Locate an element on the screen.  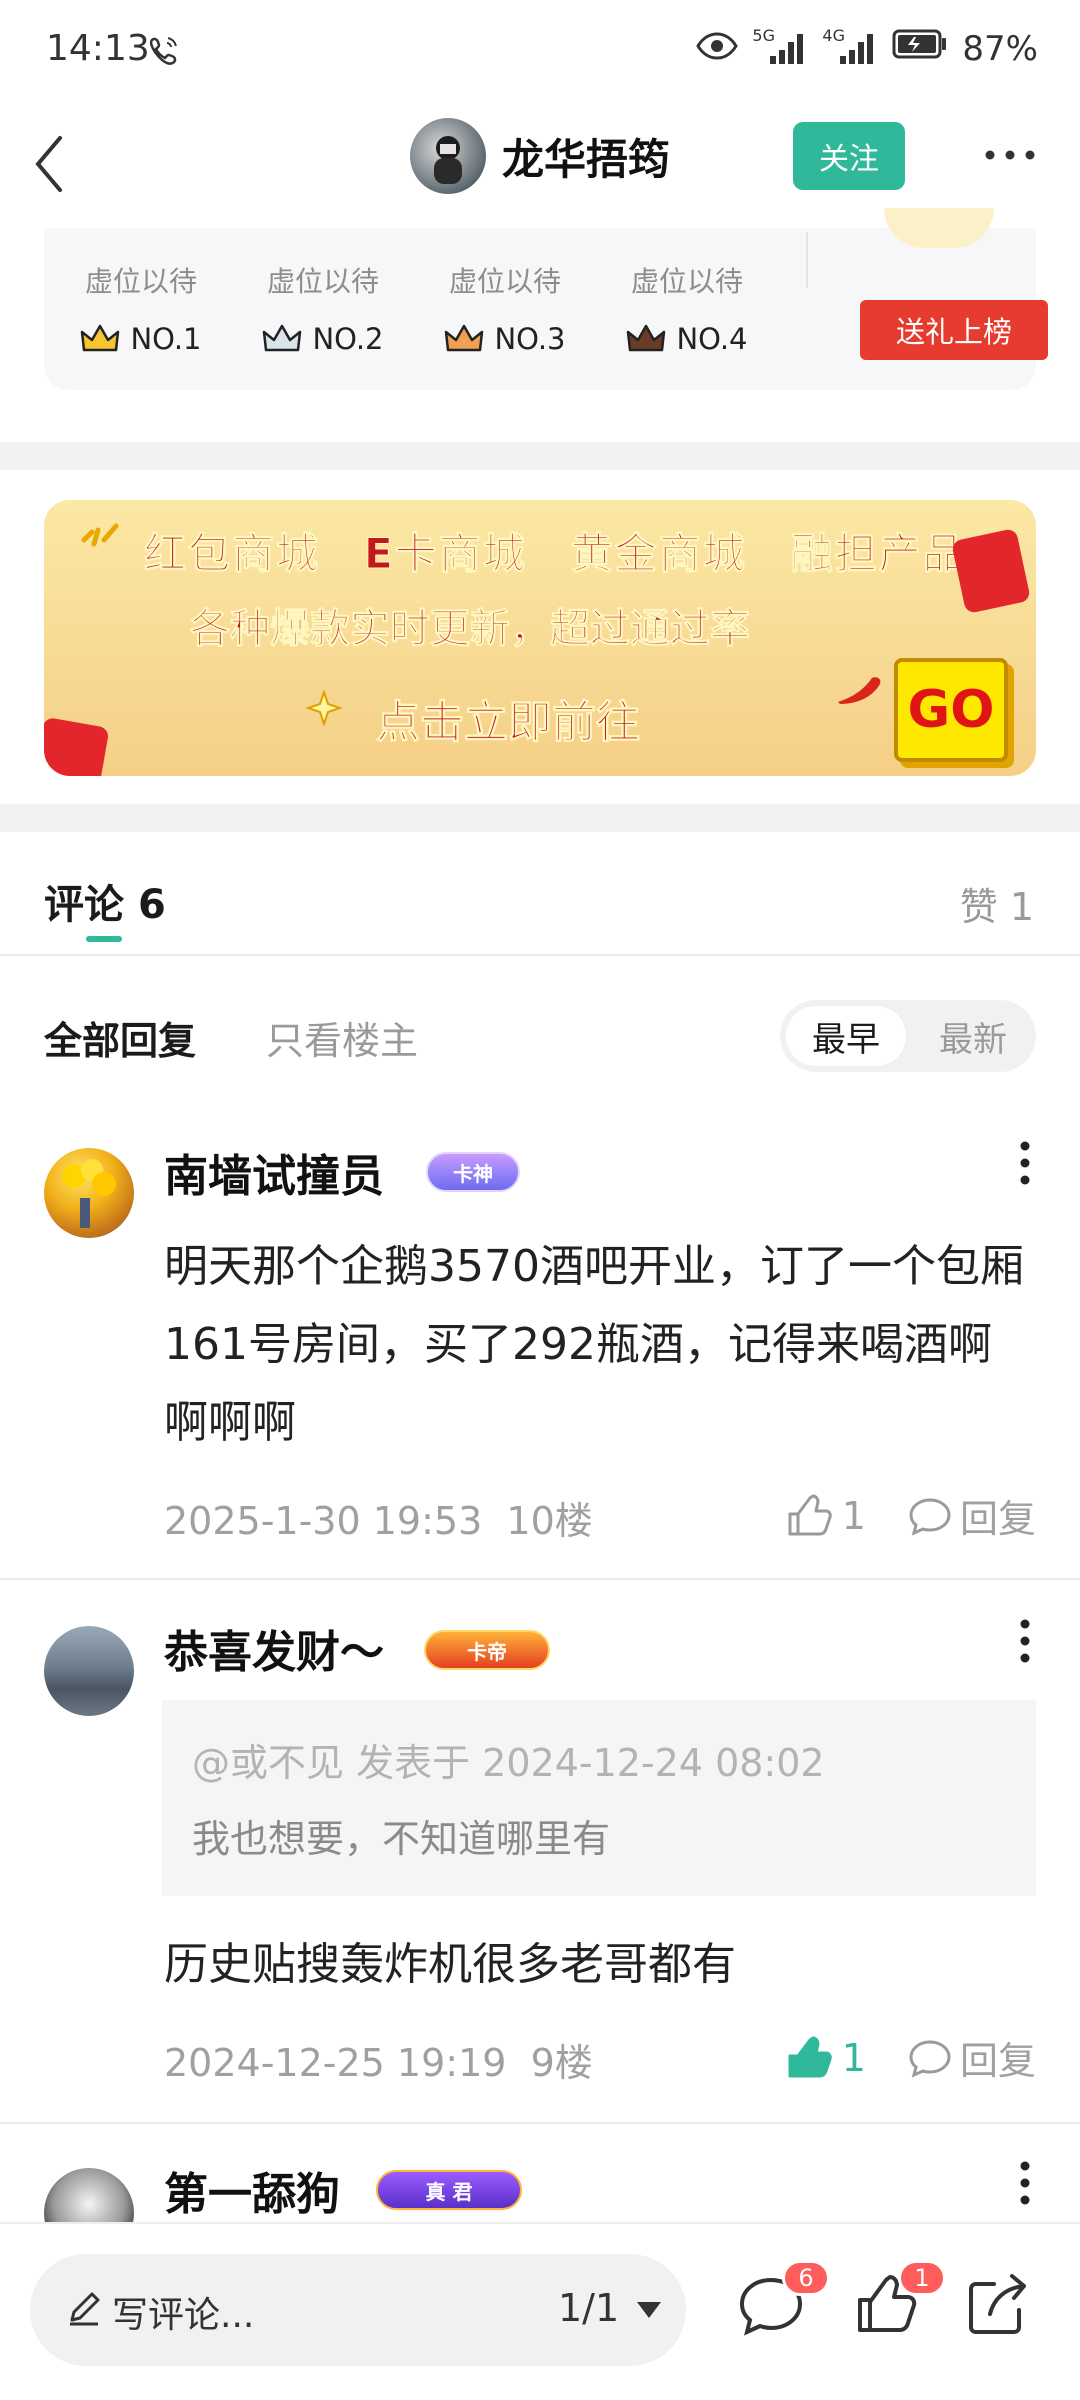
comments-tab-label: 评论 is located at coordinates (84, 905).